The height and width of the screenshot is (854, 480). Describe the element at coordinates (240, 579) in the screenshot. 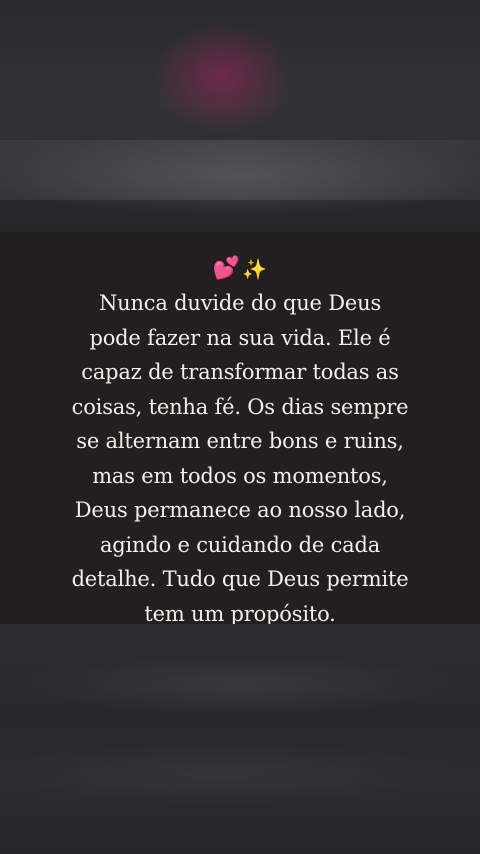

I see `quote-line: detalhe. Tudo que Deus permite` at that location.